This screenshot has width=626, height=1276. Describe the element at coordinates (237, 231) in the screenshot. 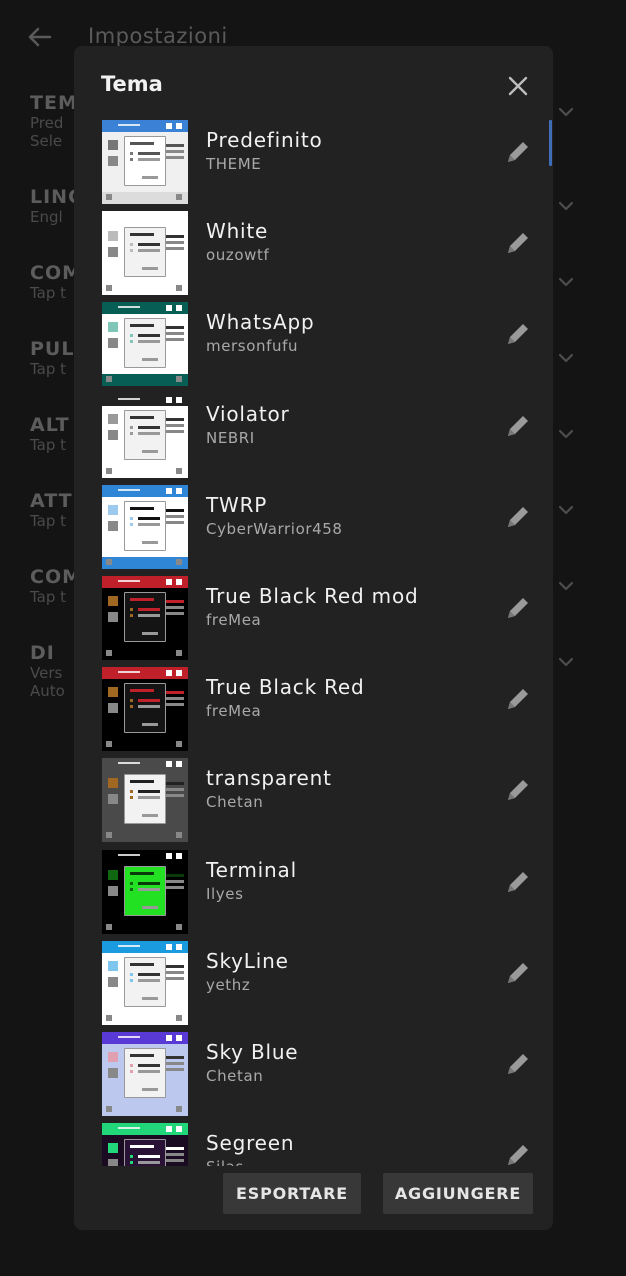

I see `theme-name: White` at that location.